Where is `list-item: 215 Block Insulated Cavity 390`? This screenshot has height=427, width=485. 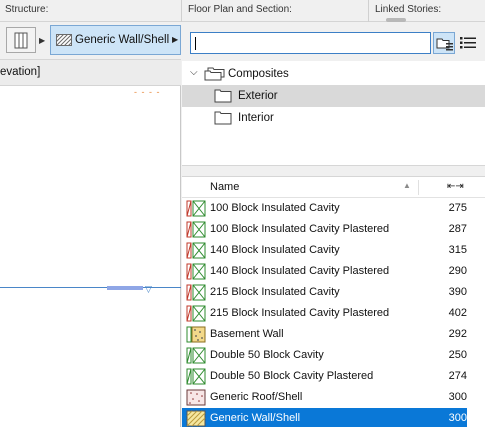 list-item: 215 Block Insulated Cavity 390 is located at coordinates (324, 292).